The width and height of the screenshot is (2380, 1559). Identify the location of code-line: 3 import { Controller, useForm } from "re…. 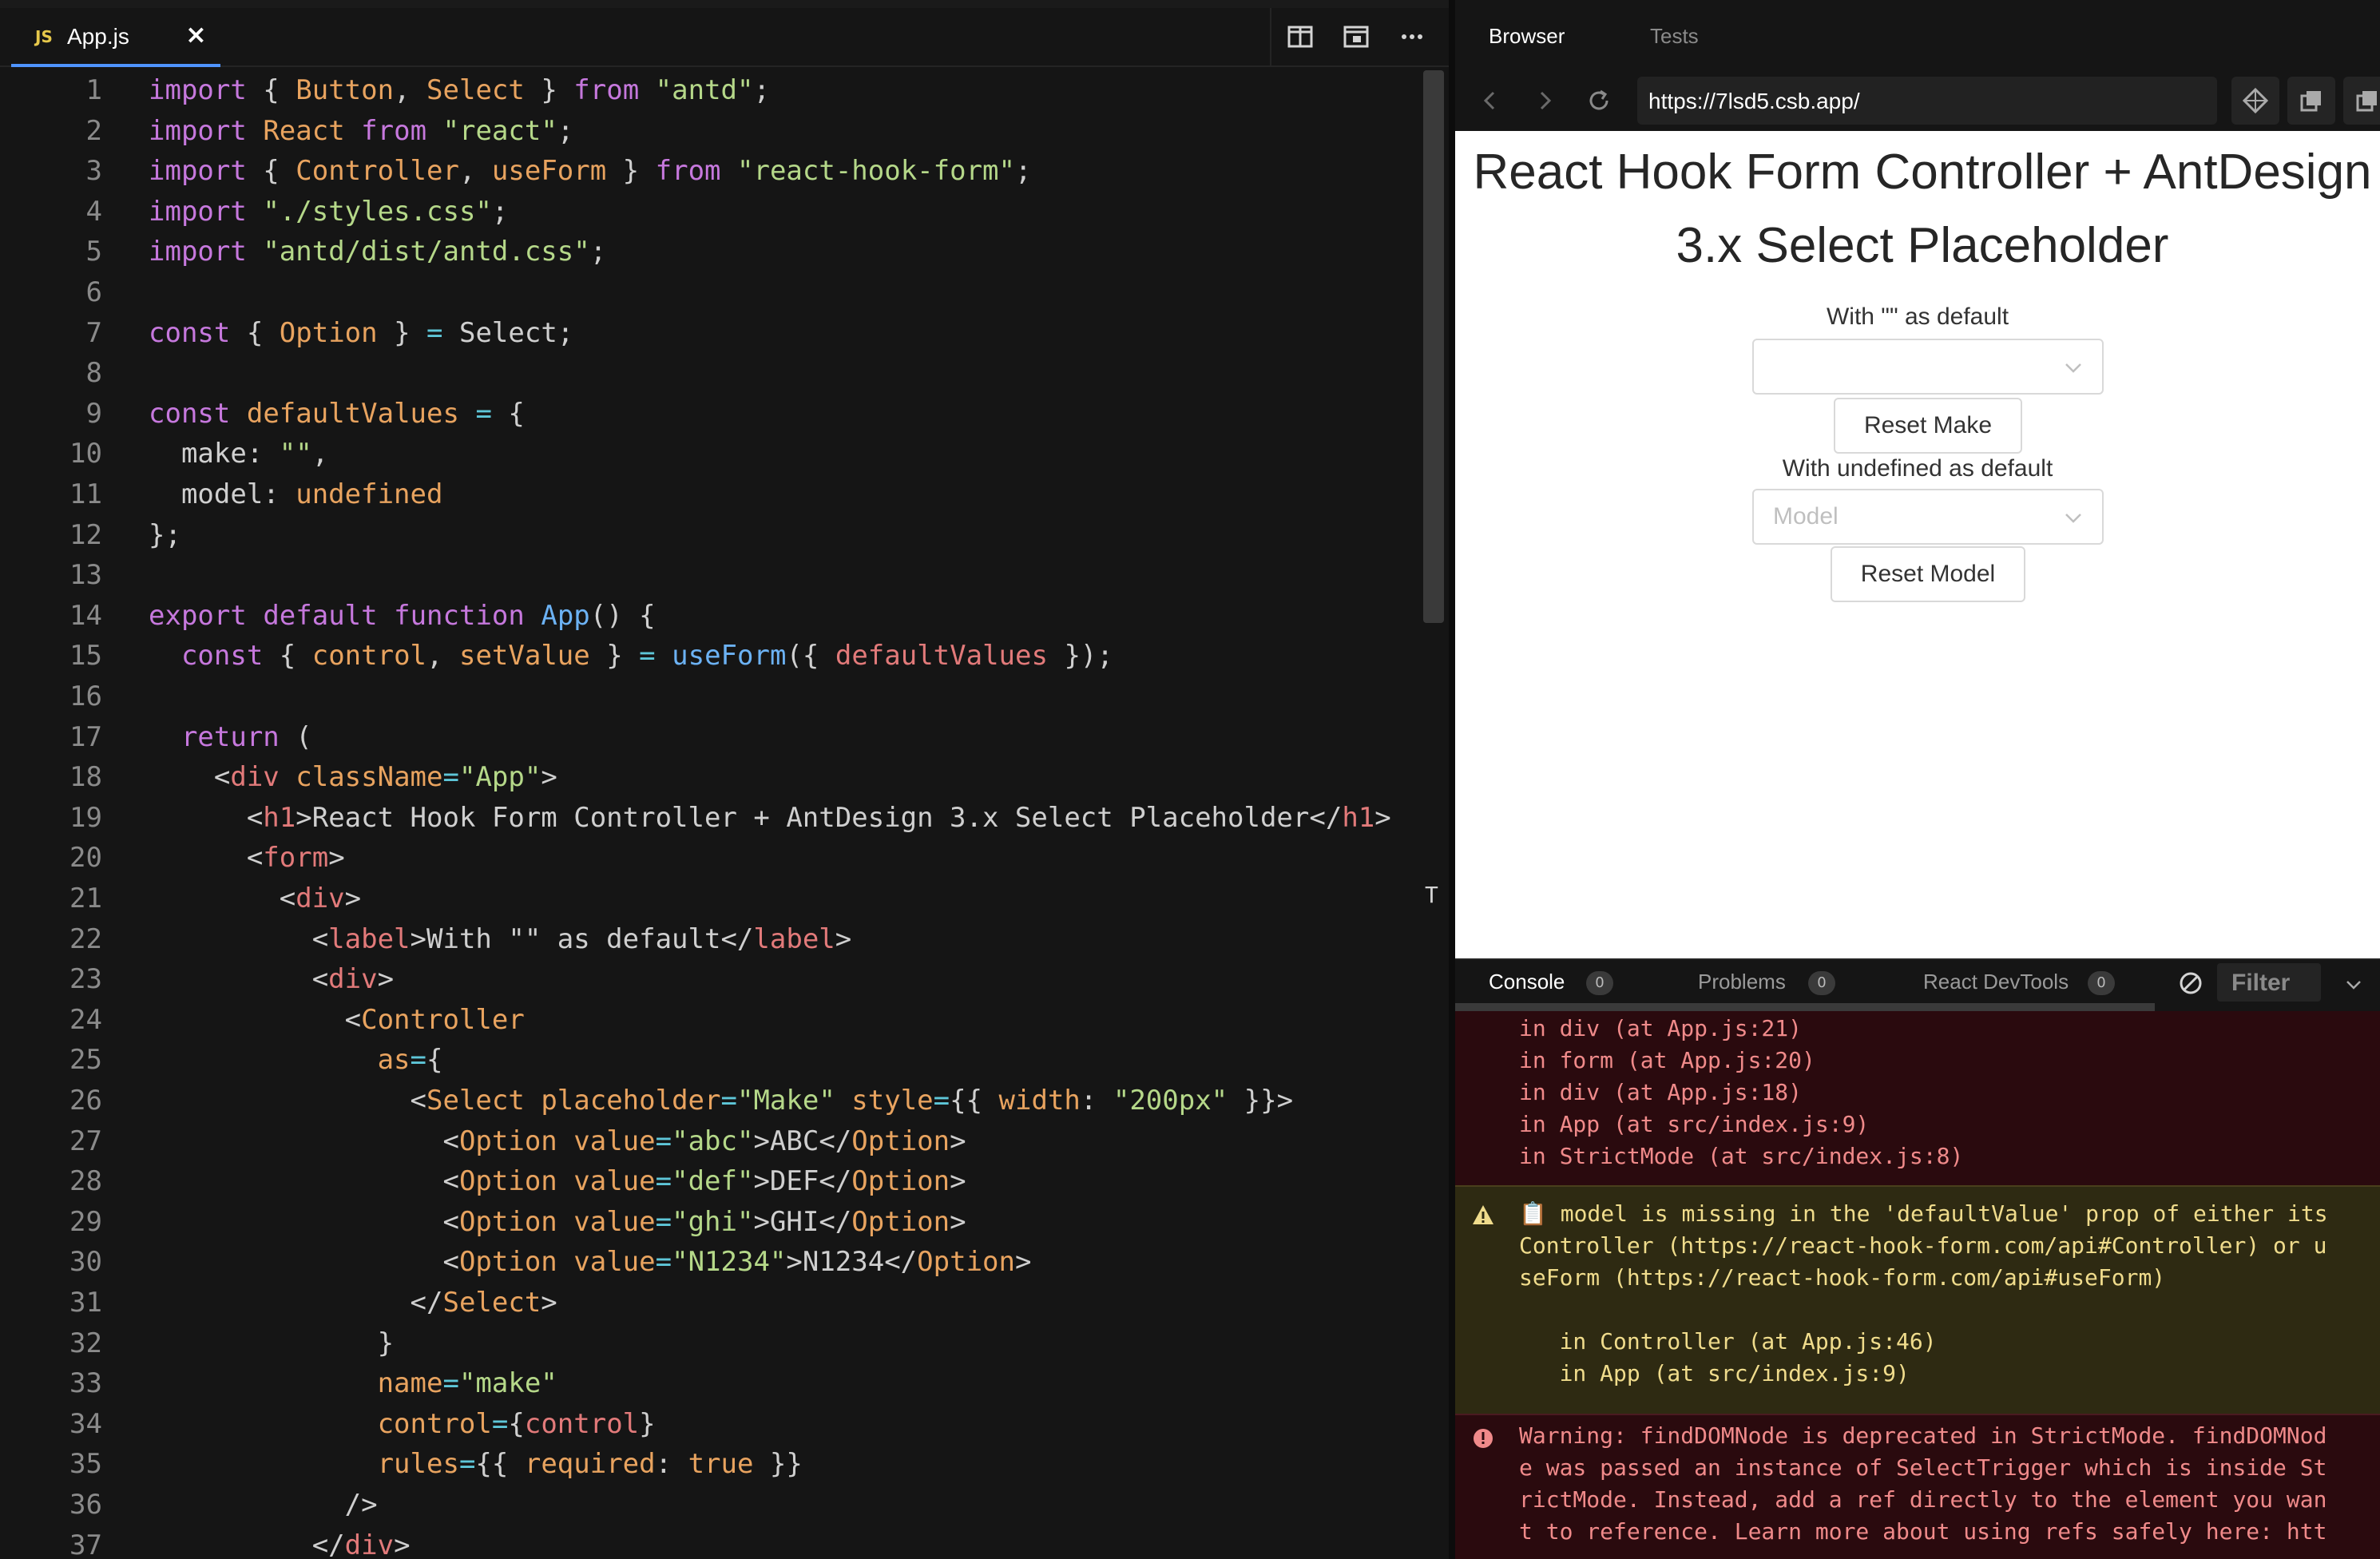
(711, 171).